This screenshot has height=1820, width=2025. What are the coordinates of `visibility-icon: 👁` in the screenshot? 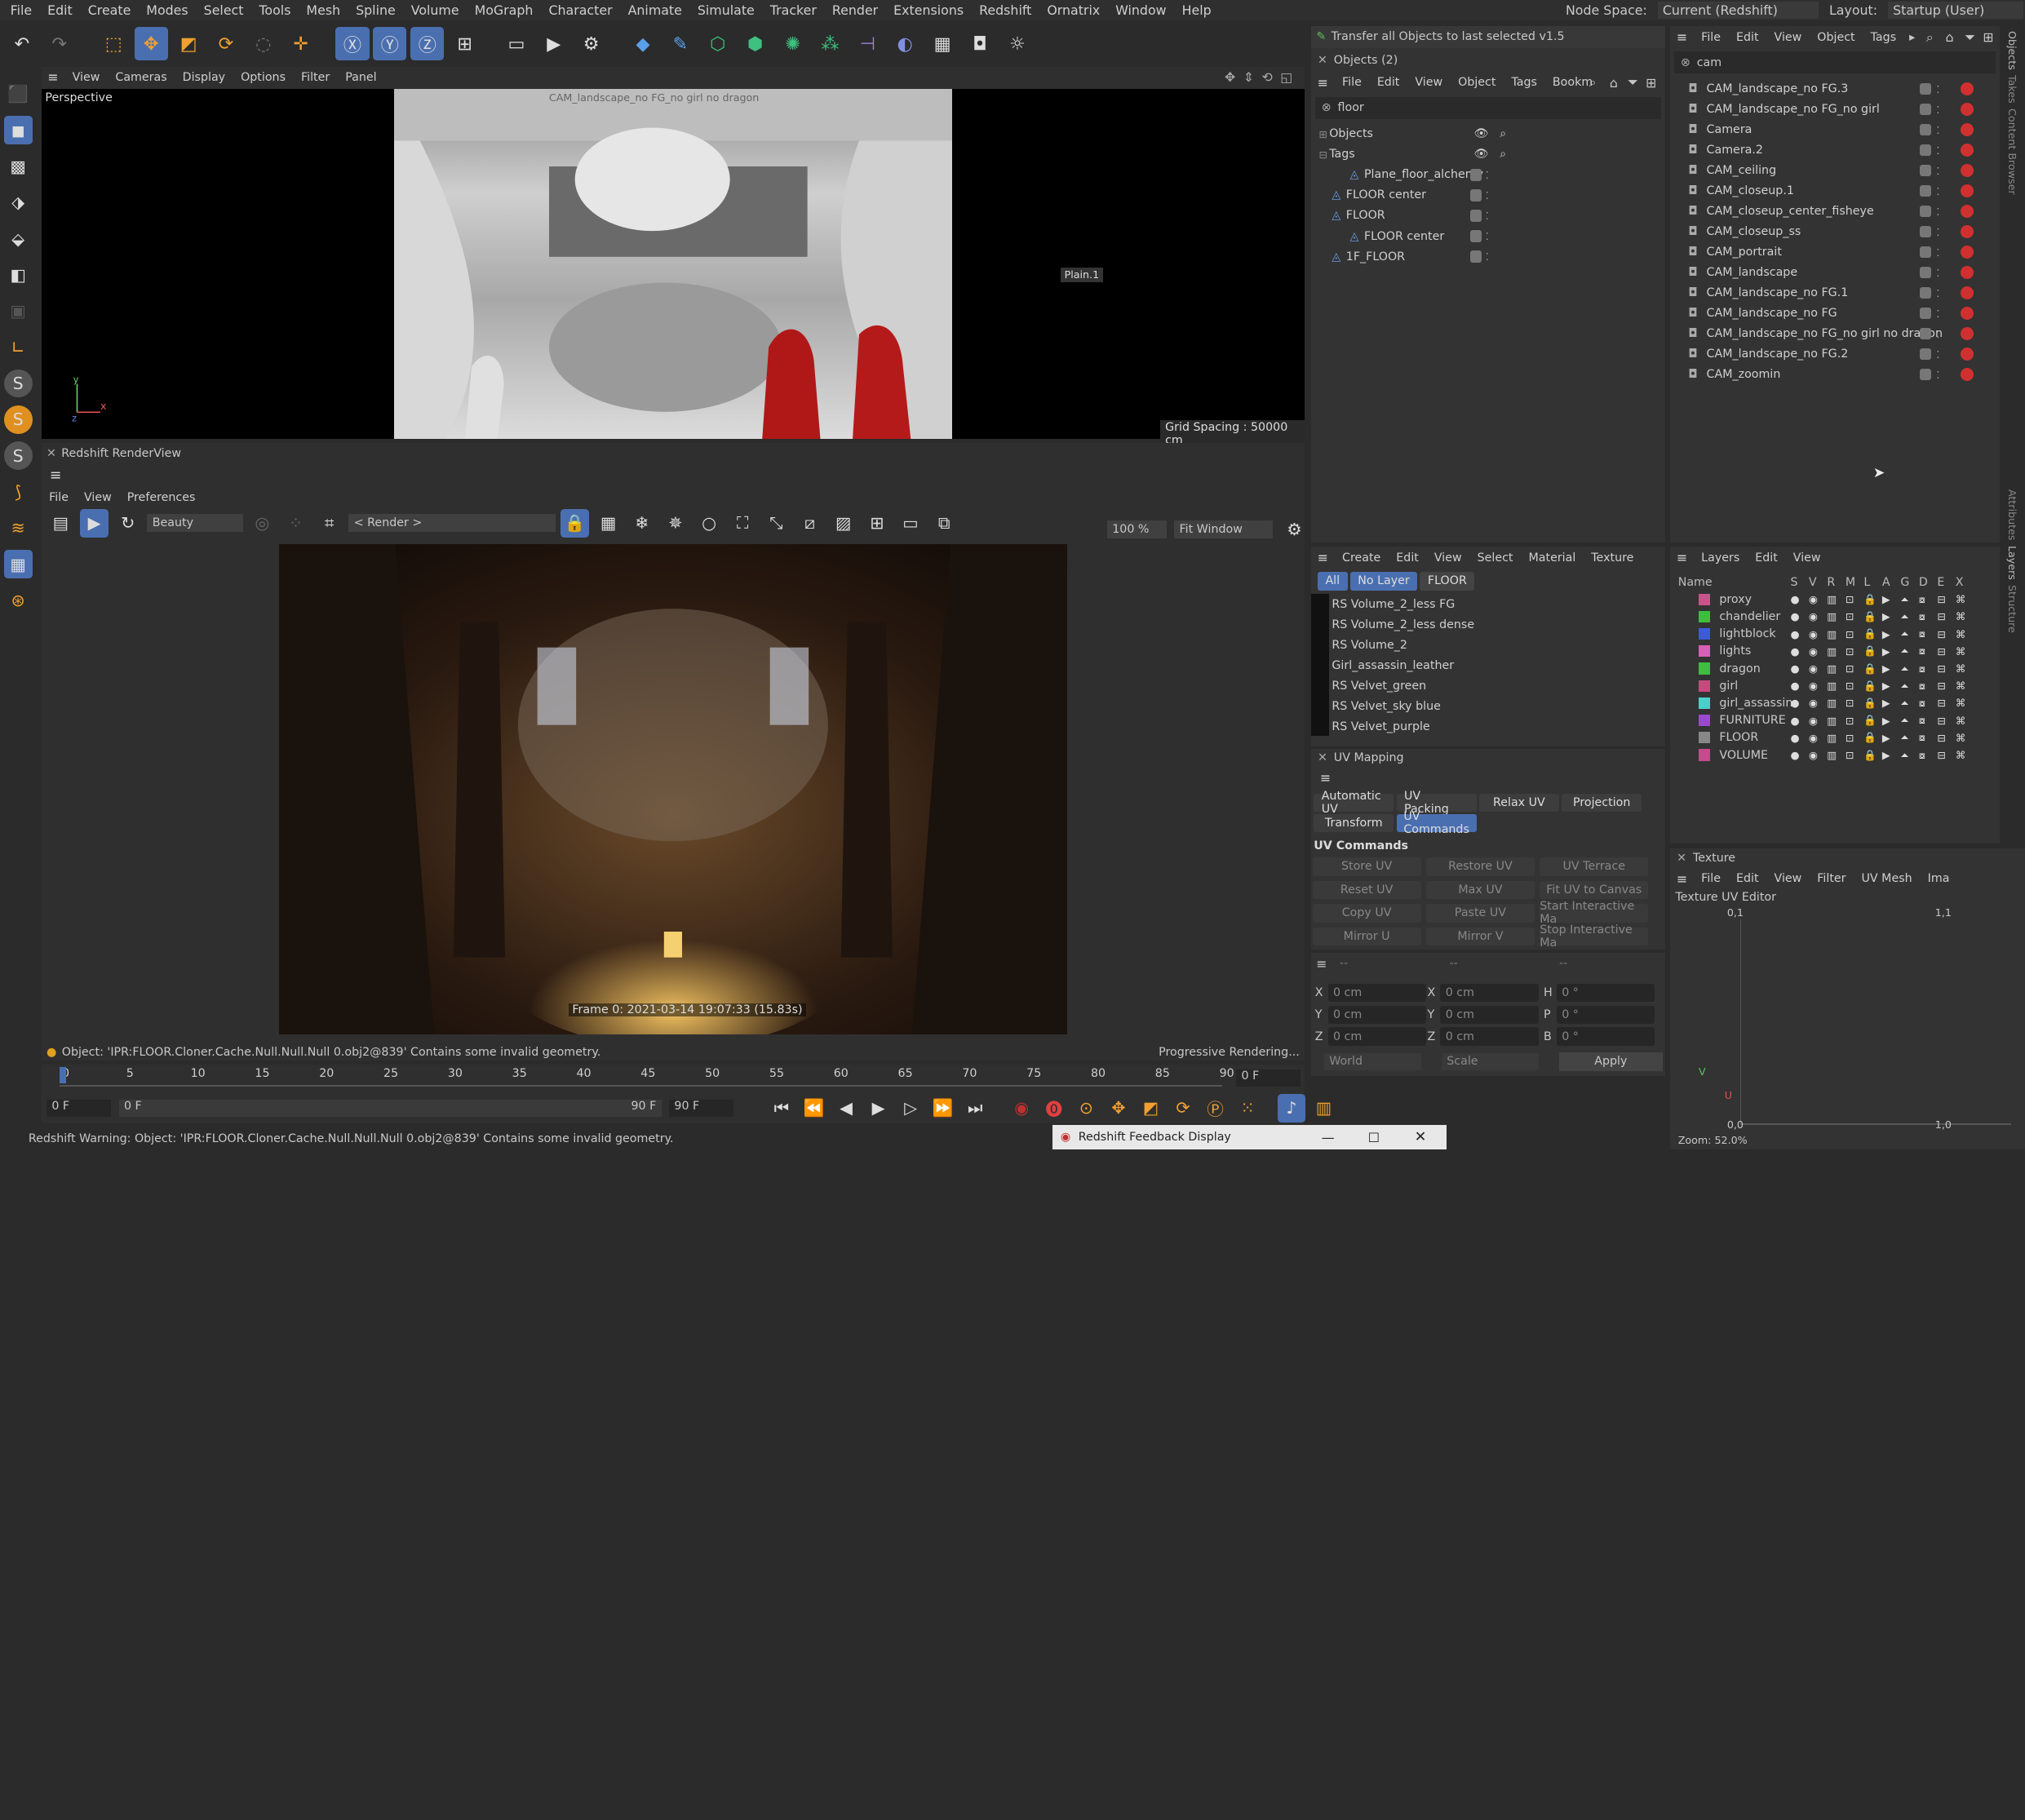 It's located at (1482, 134).